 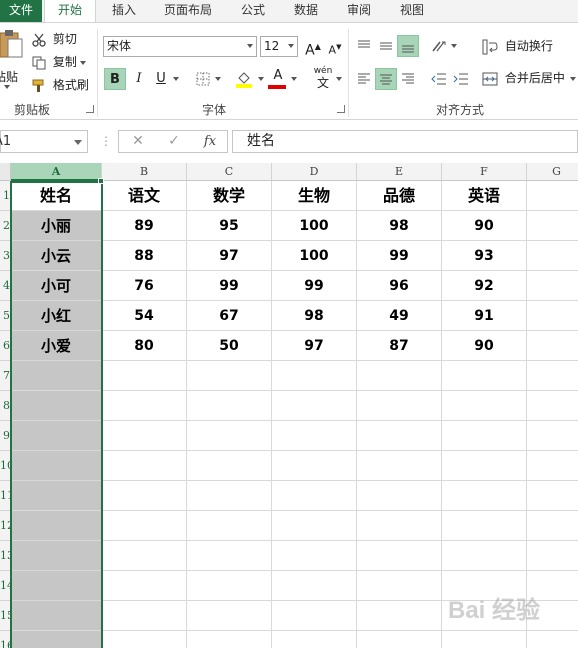 I want to click on borders-button, so click(x=203, y=79).